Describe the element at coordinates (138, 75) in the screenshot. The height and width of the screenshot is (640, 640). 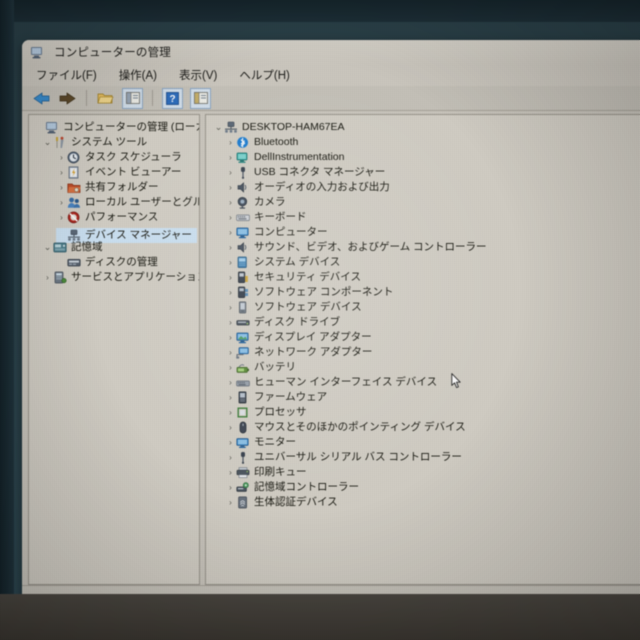
I see `menu-action: 操作(A)` at that location.